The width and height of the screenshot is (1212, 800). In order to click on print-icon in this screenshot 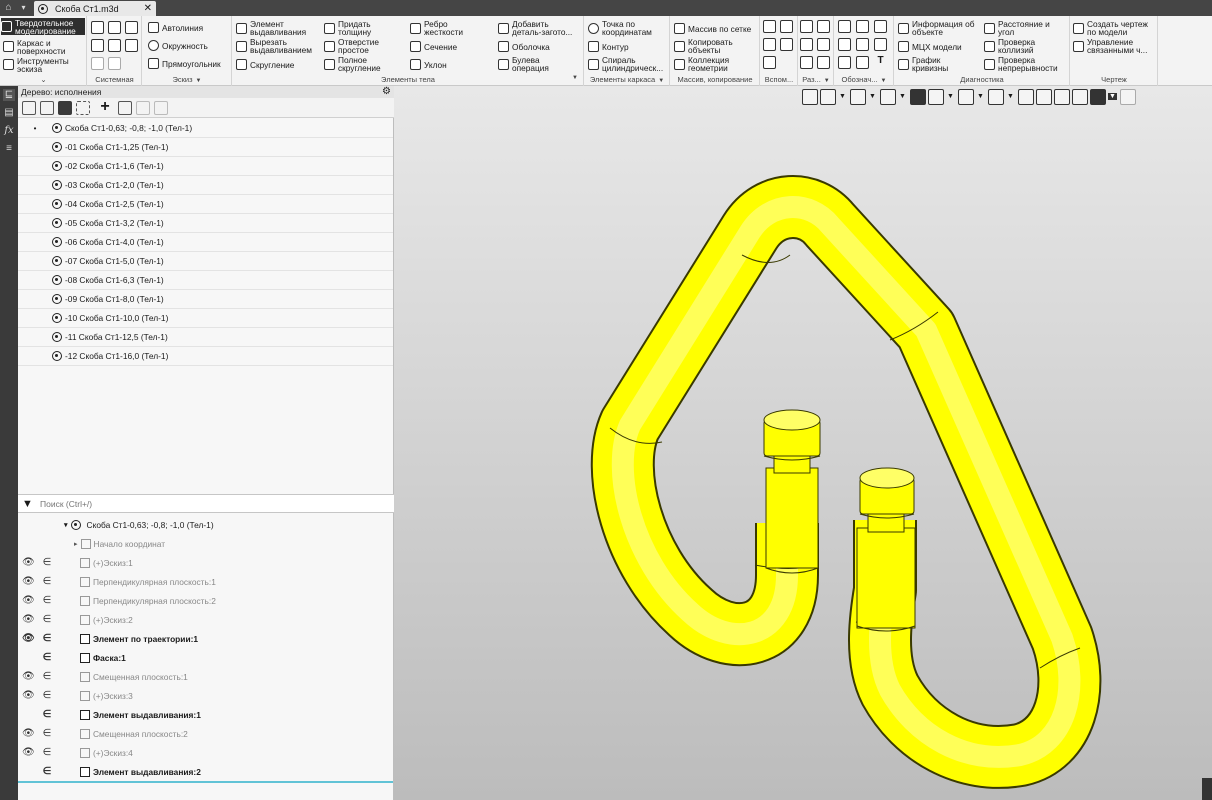, I will do `click(97, 45)`.